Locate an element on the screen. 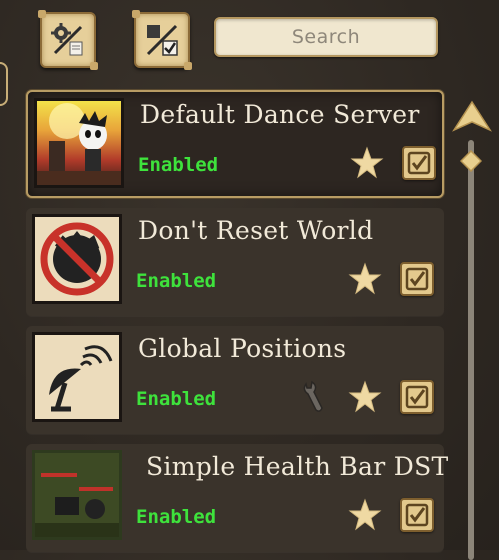 The height and width of the screenshot is (560, 499). scroll-up-icon is located at coordinates (472, 117).